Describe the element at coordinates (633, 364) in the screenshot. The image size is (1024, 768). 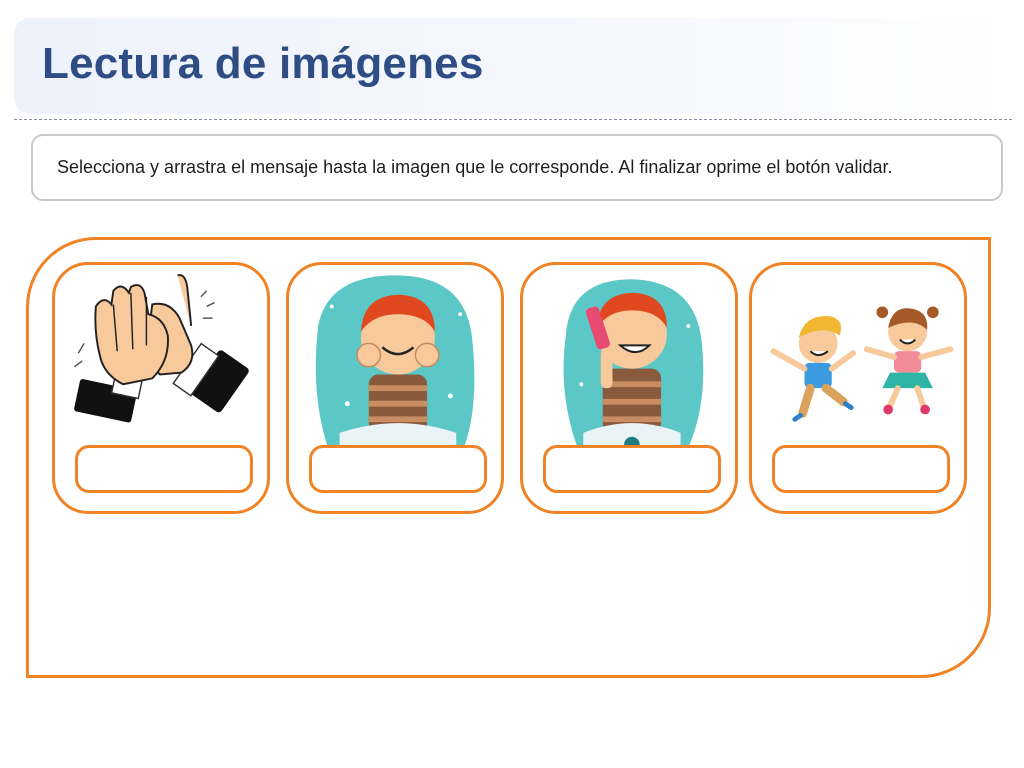
I see `boy-brushing-hair-icon` at that location.